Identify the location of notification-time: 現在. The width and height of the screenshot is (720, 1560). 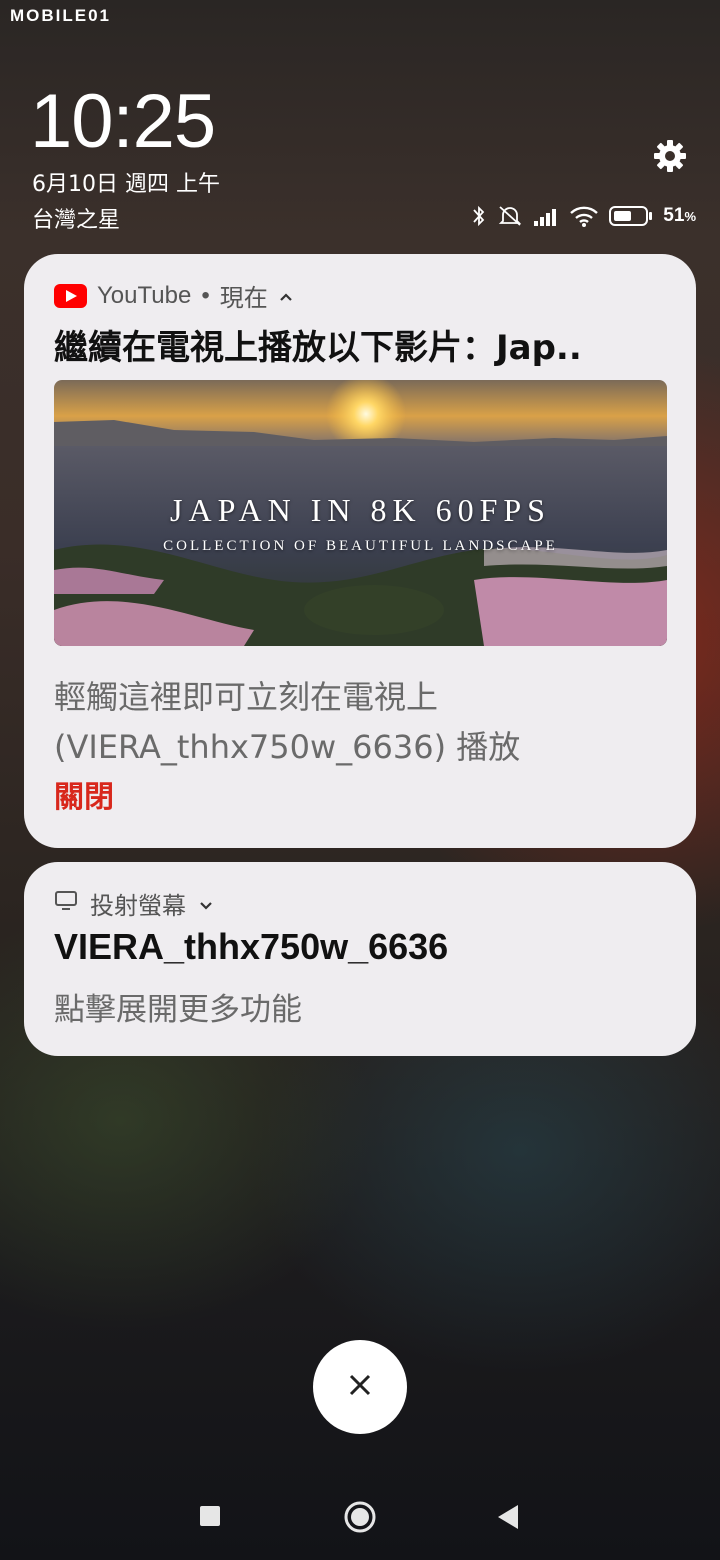
(243, 298).